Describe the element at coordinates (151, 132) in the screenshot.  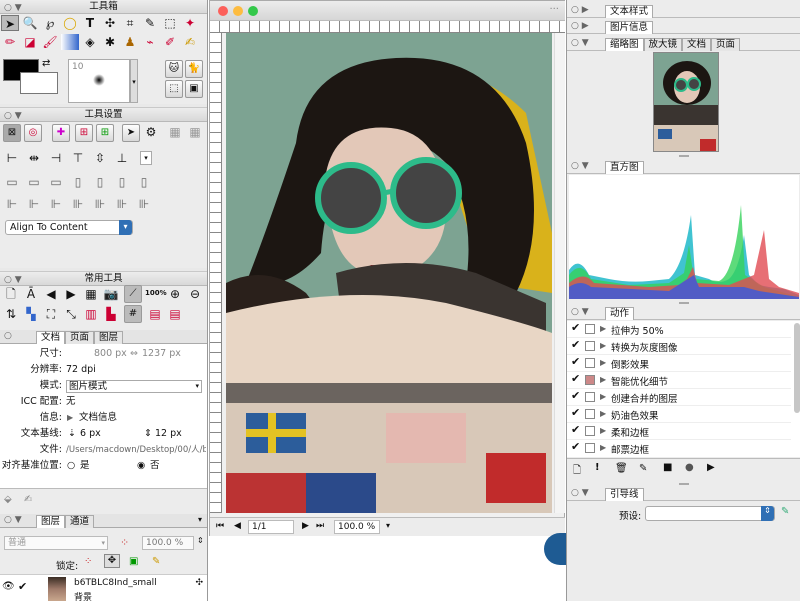
I see `gear-icon: ⚙` at that location.